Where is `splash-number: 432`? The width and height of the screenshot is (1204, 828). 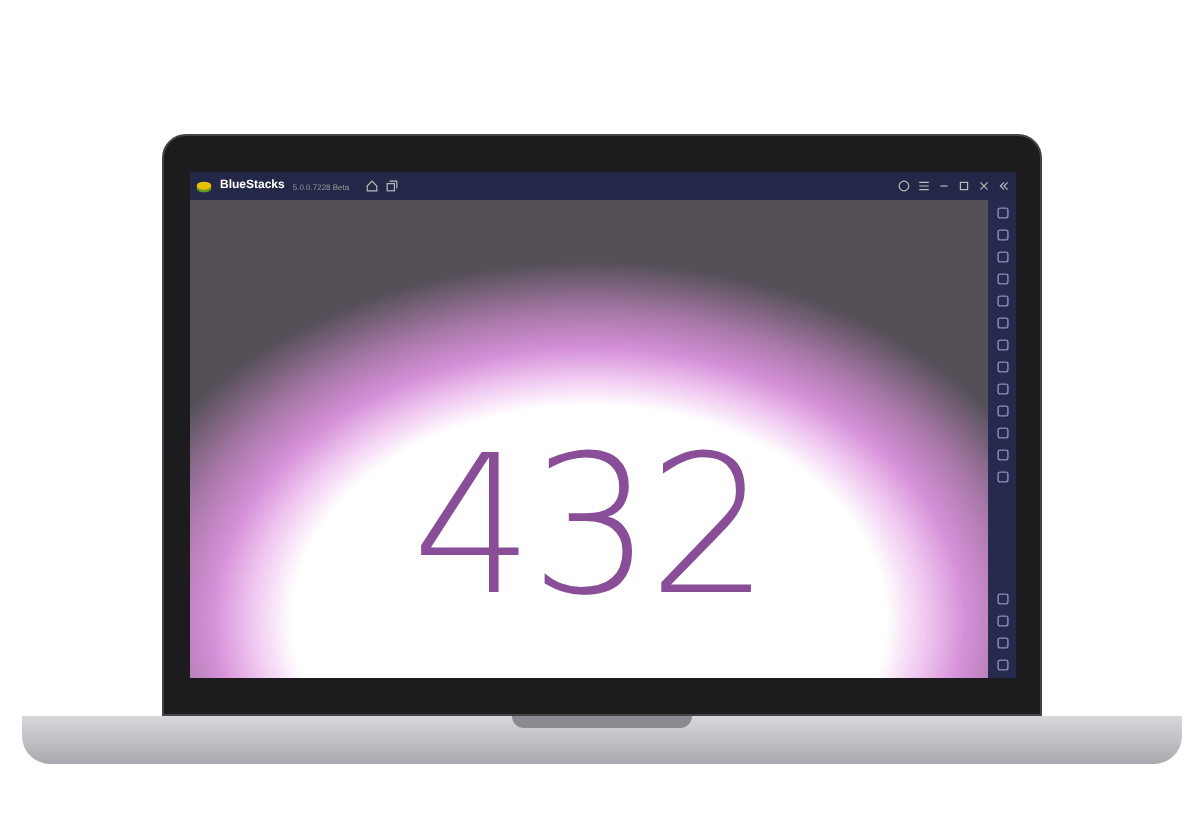
splash-number: 432 is located at coordinates (589, 526).